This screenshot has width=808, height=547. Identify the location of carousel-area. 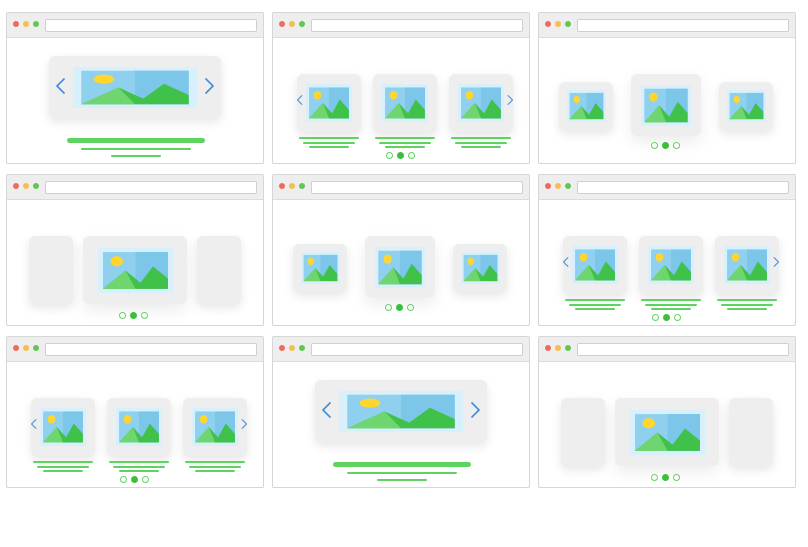
(401, 424).